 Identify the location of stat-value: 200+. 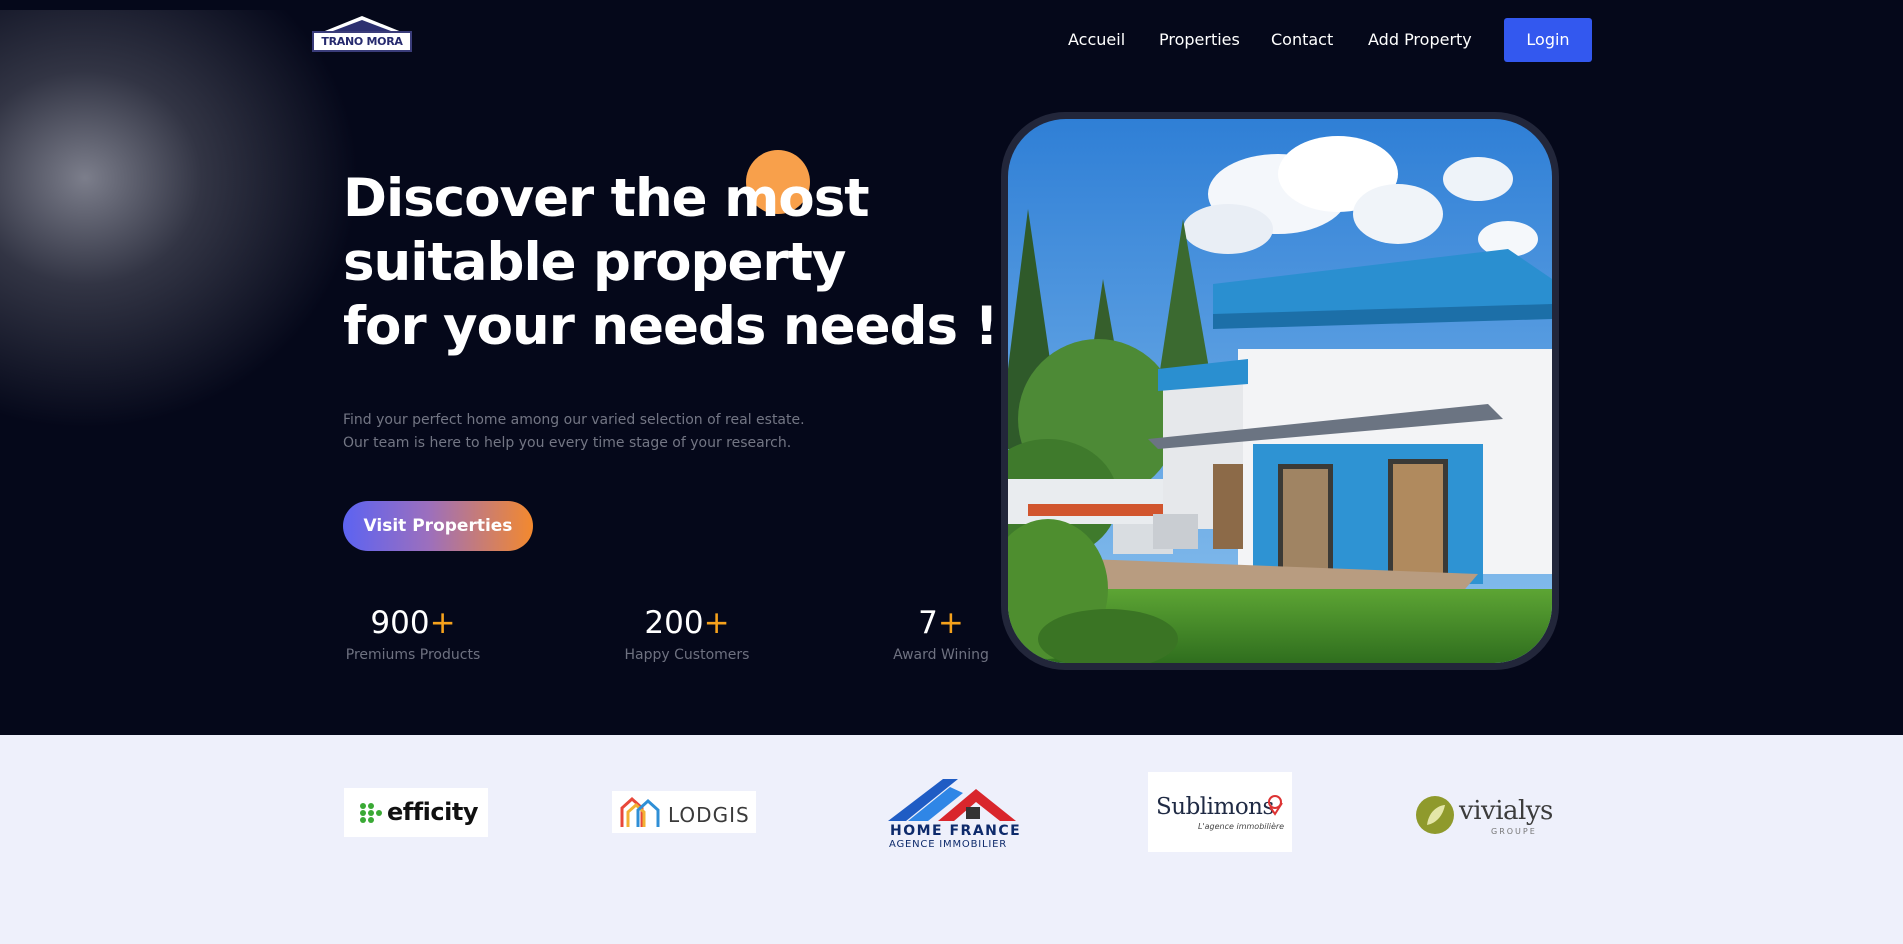
(687, 623).